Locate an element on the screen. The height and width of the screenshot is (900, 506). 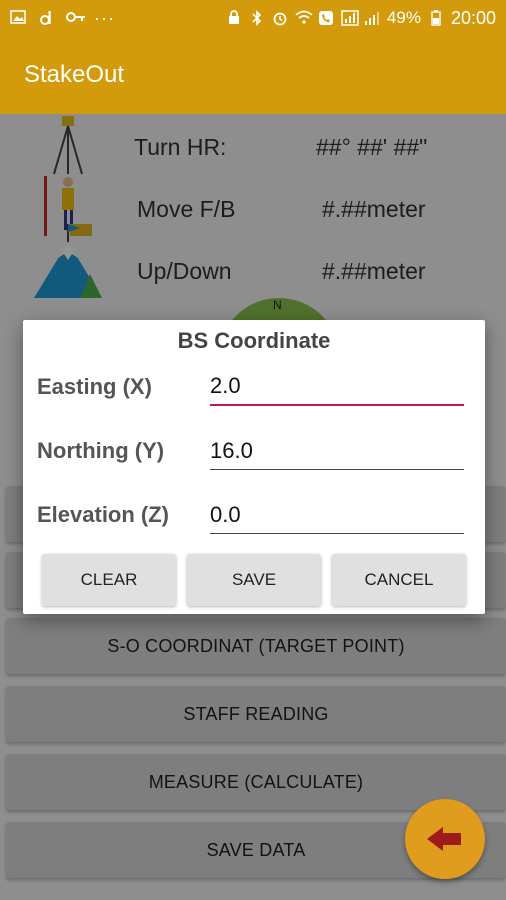
dialog-title: BS Coordinate is located at coordinates (254, 340).